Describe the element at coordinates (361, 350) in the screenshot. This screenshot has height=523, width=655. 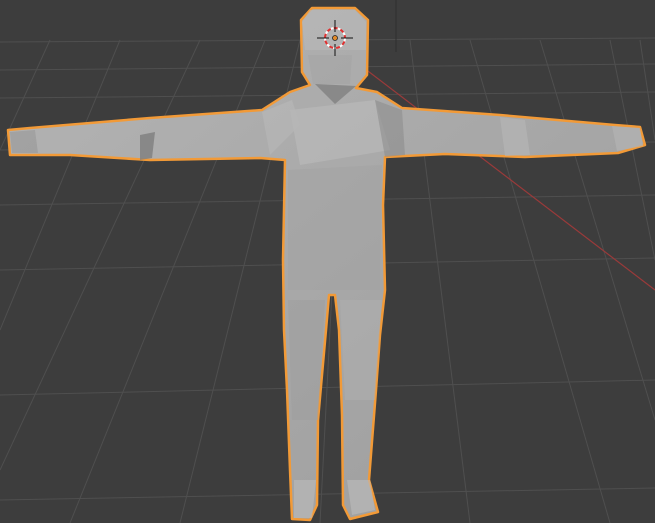
I see `right-leg-facet` at that location.